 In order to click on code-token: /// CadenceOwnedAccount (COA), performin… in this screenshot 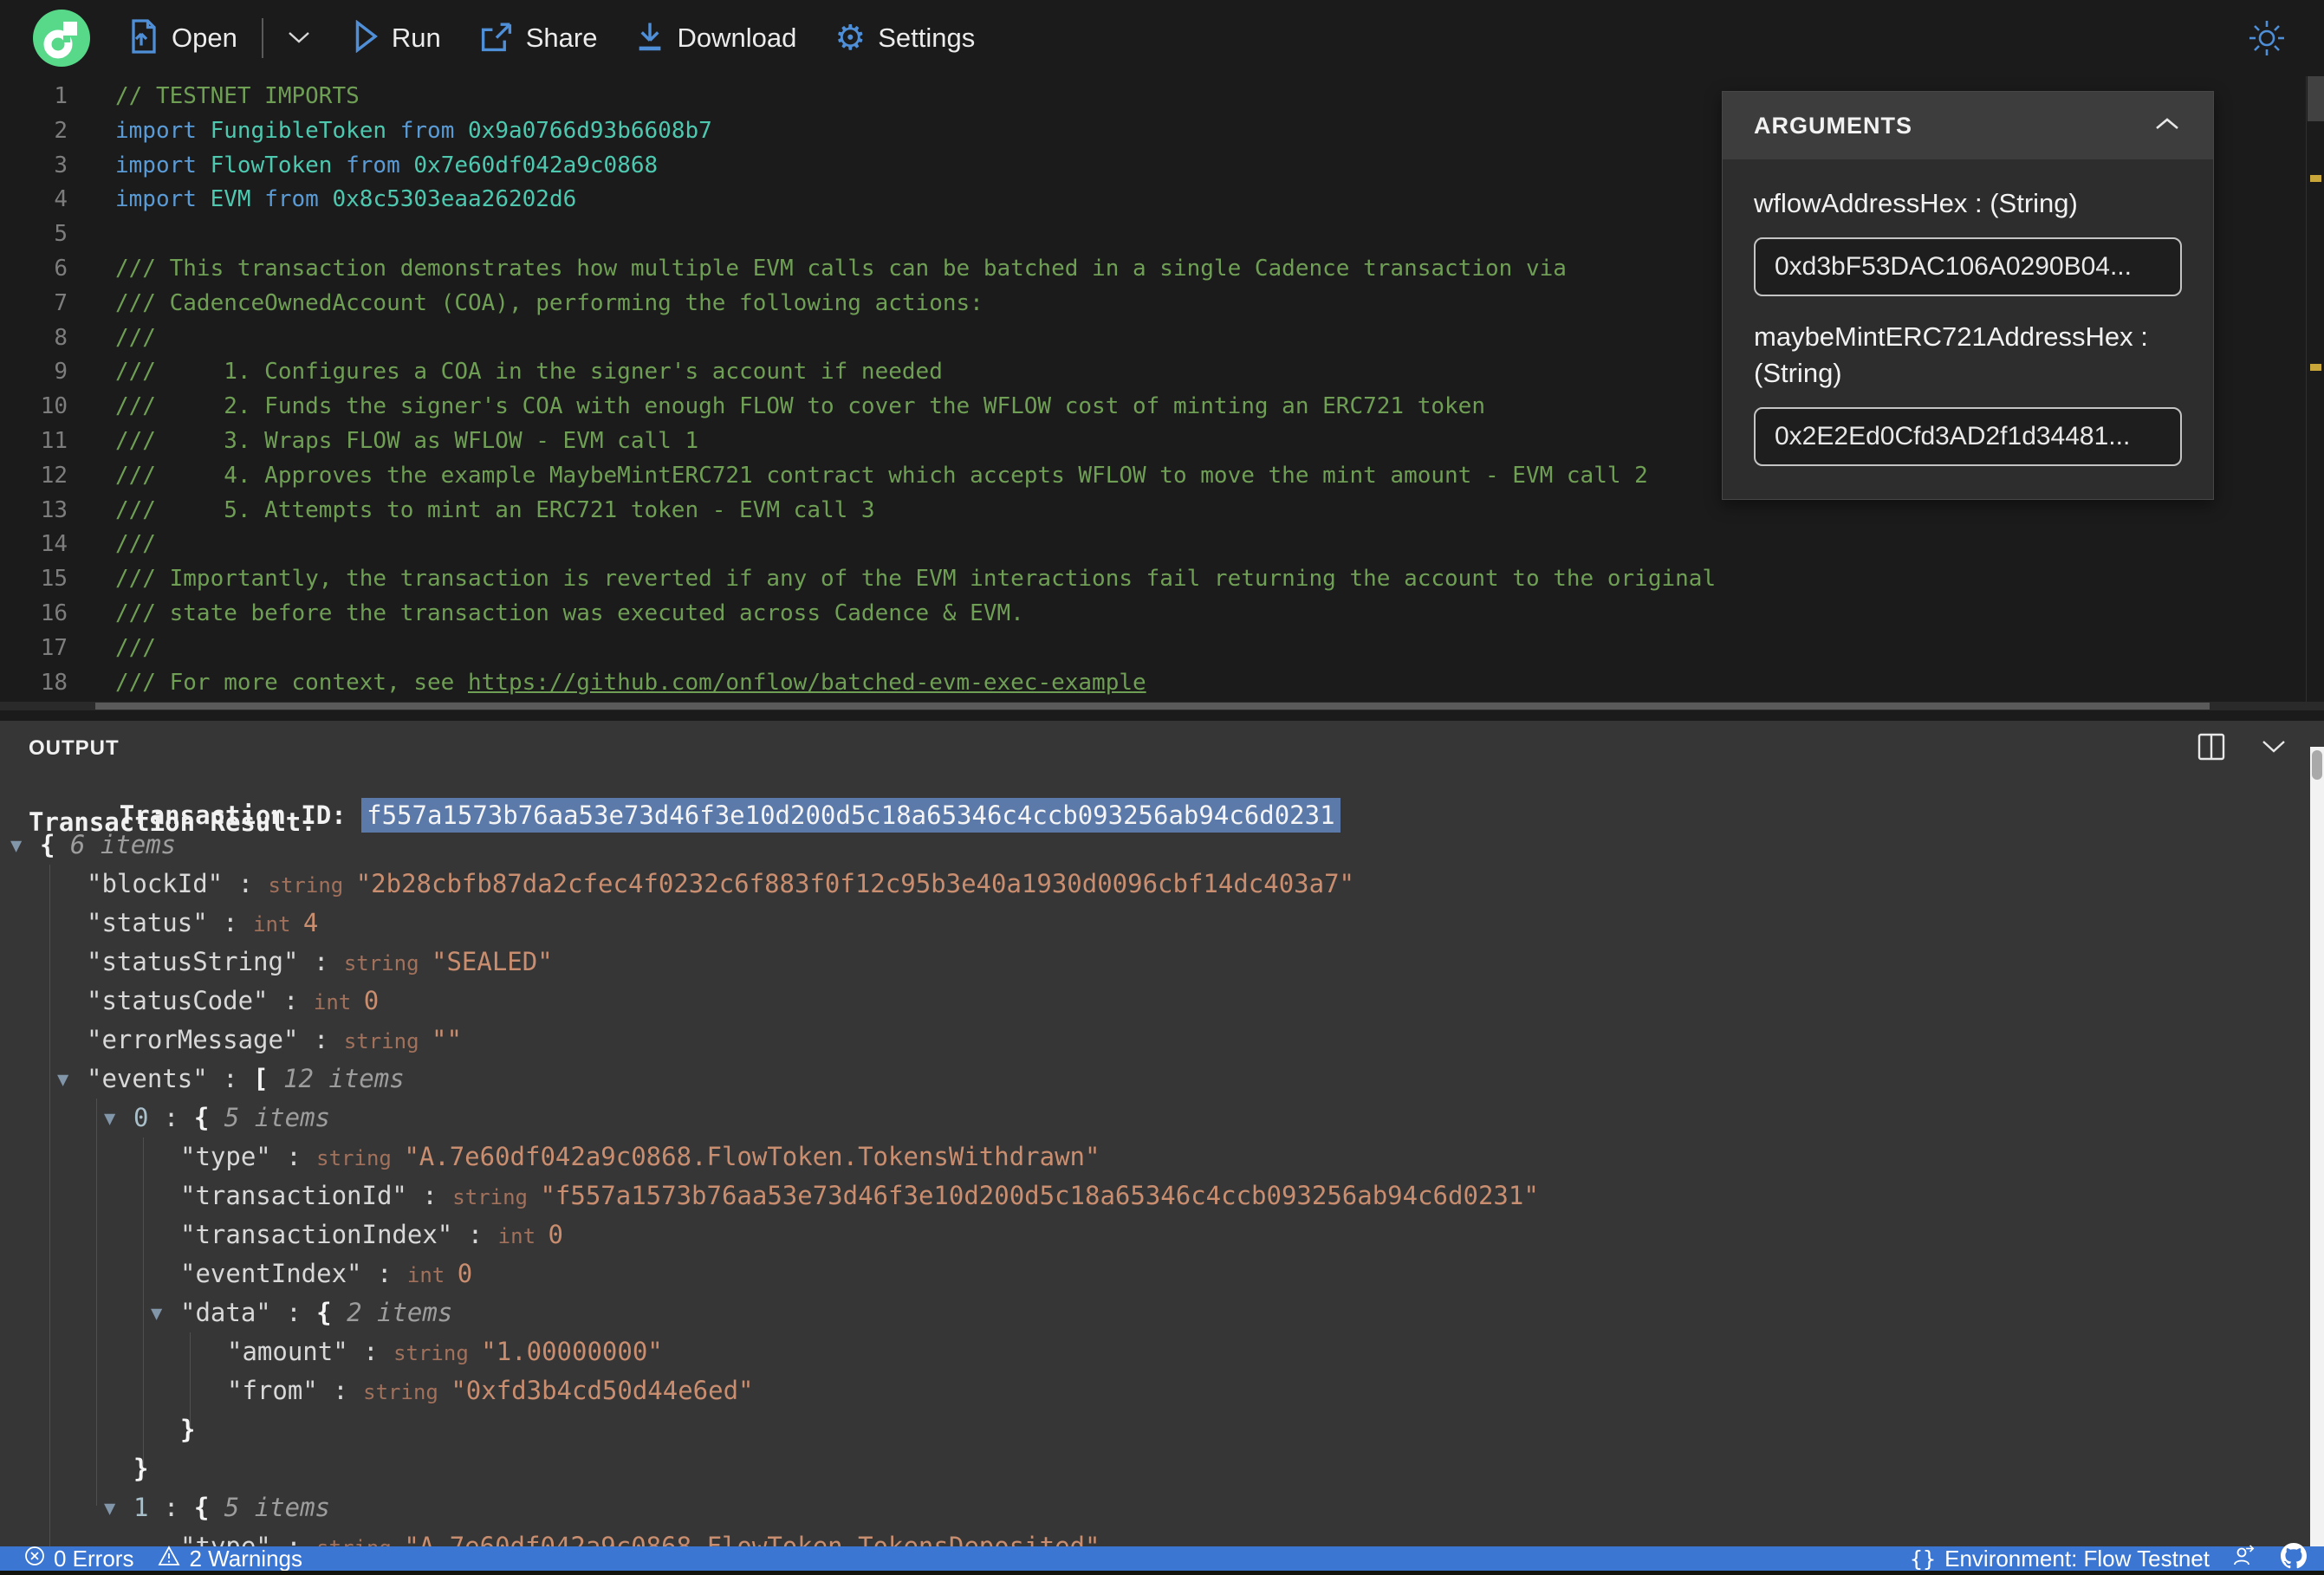, I will do `click(549, 302)`.